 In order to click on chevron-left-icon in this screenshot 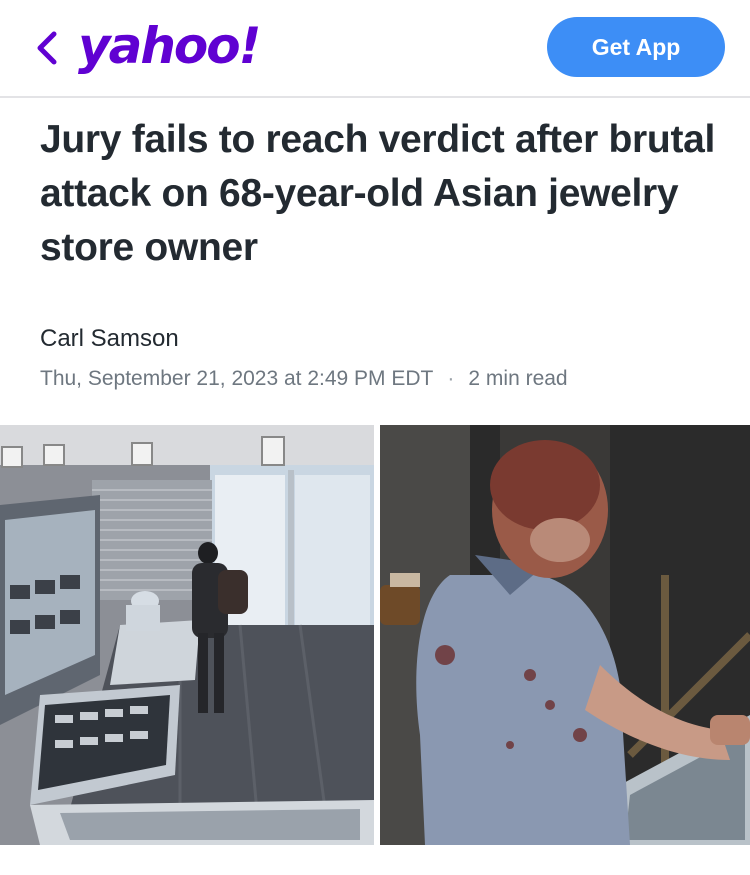, I will do `click(47, 48)`.